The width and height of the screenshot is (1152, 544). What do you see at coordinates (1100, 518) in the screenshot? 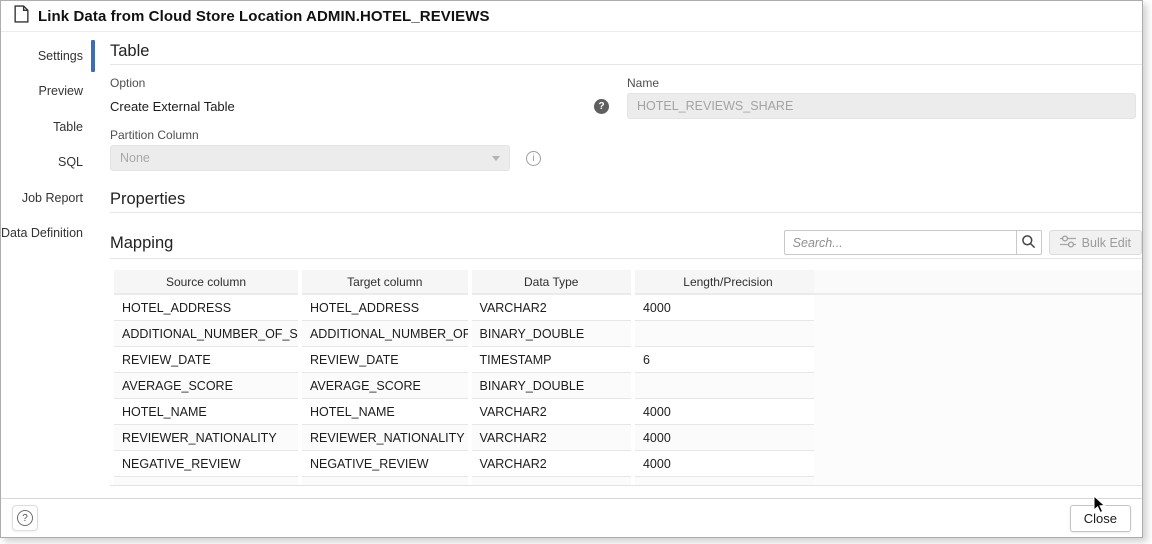
I see `close-button: Close` at bounding box center [1100, 518].